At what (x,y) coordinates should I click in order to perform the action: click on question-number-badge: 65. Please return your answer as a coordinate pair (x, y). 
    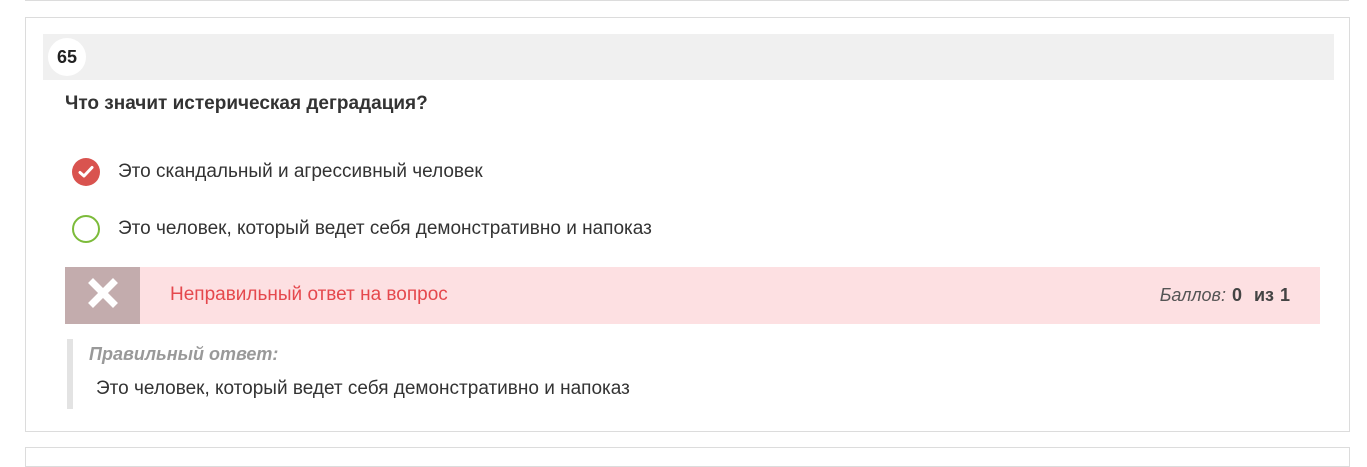
    Looking at the image, I should click on (67, 57).